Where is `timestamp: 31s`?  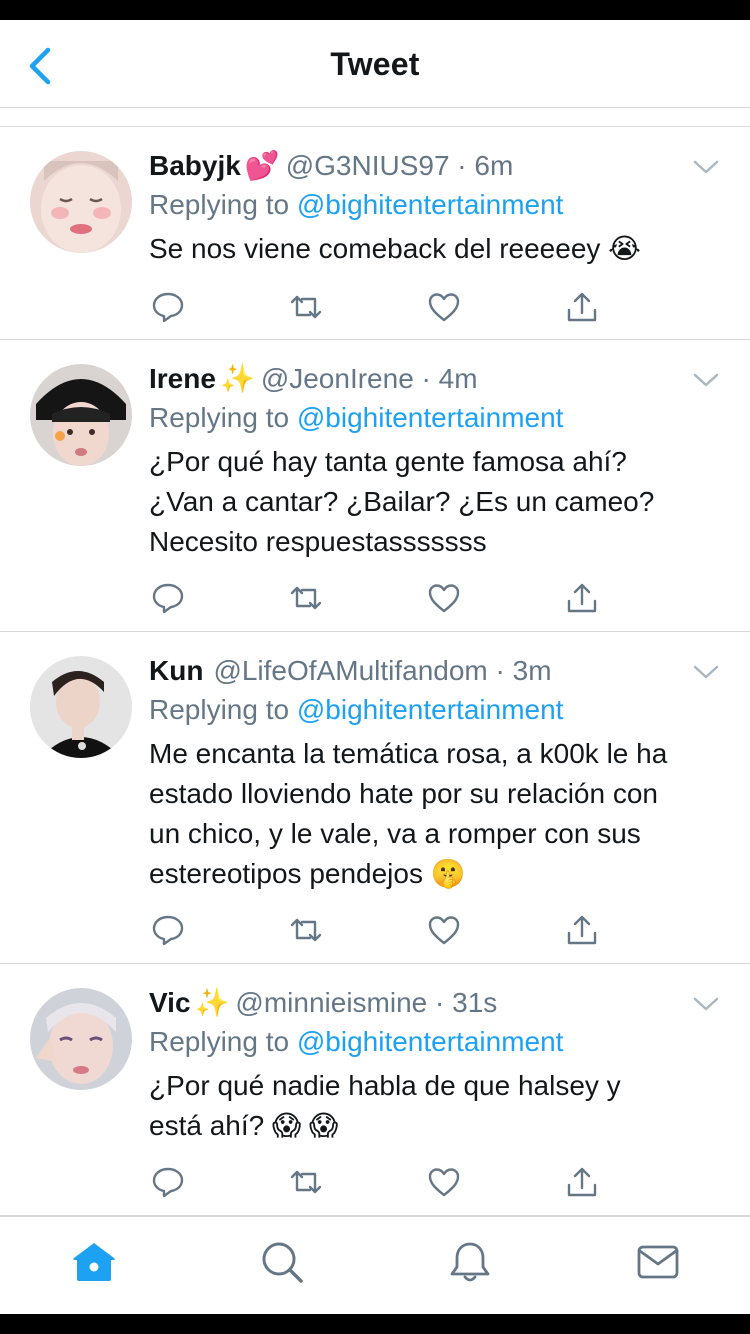 timestamp: 31s is located at coordinates (475, 1002).